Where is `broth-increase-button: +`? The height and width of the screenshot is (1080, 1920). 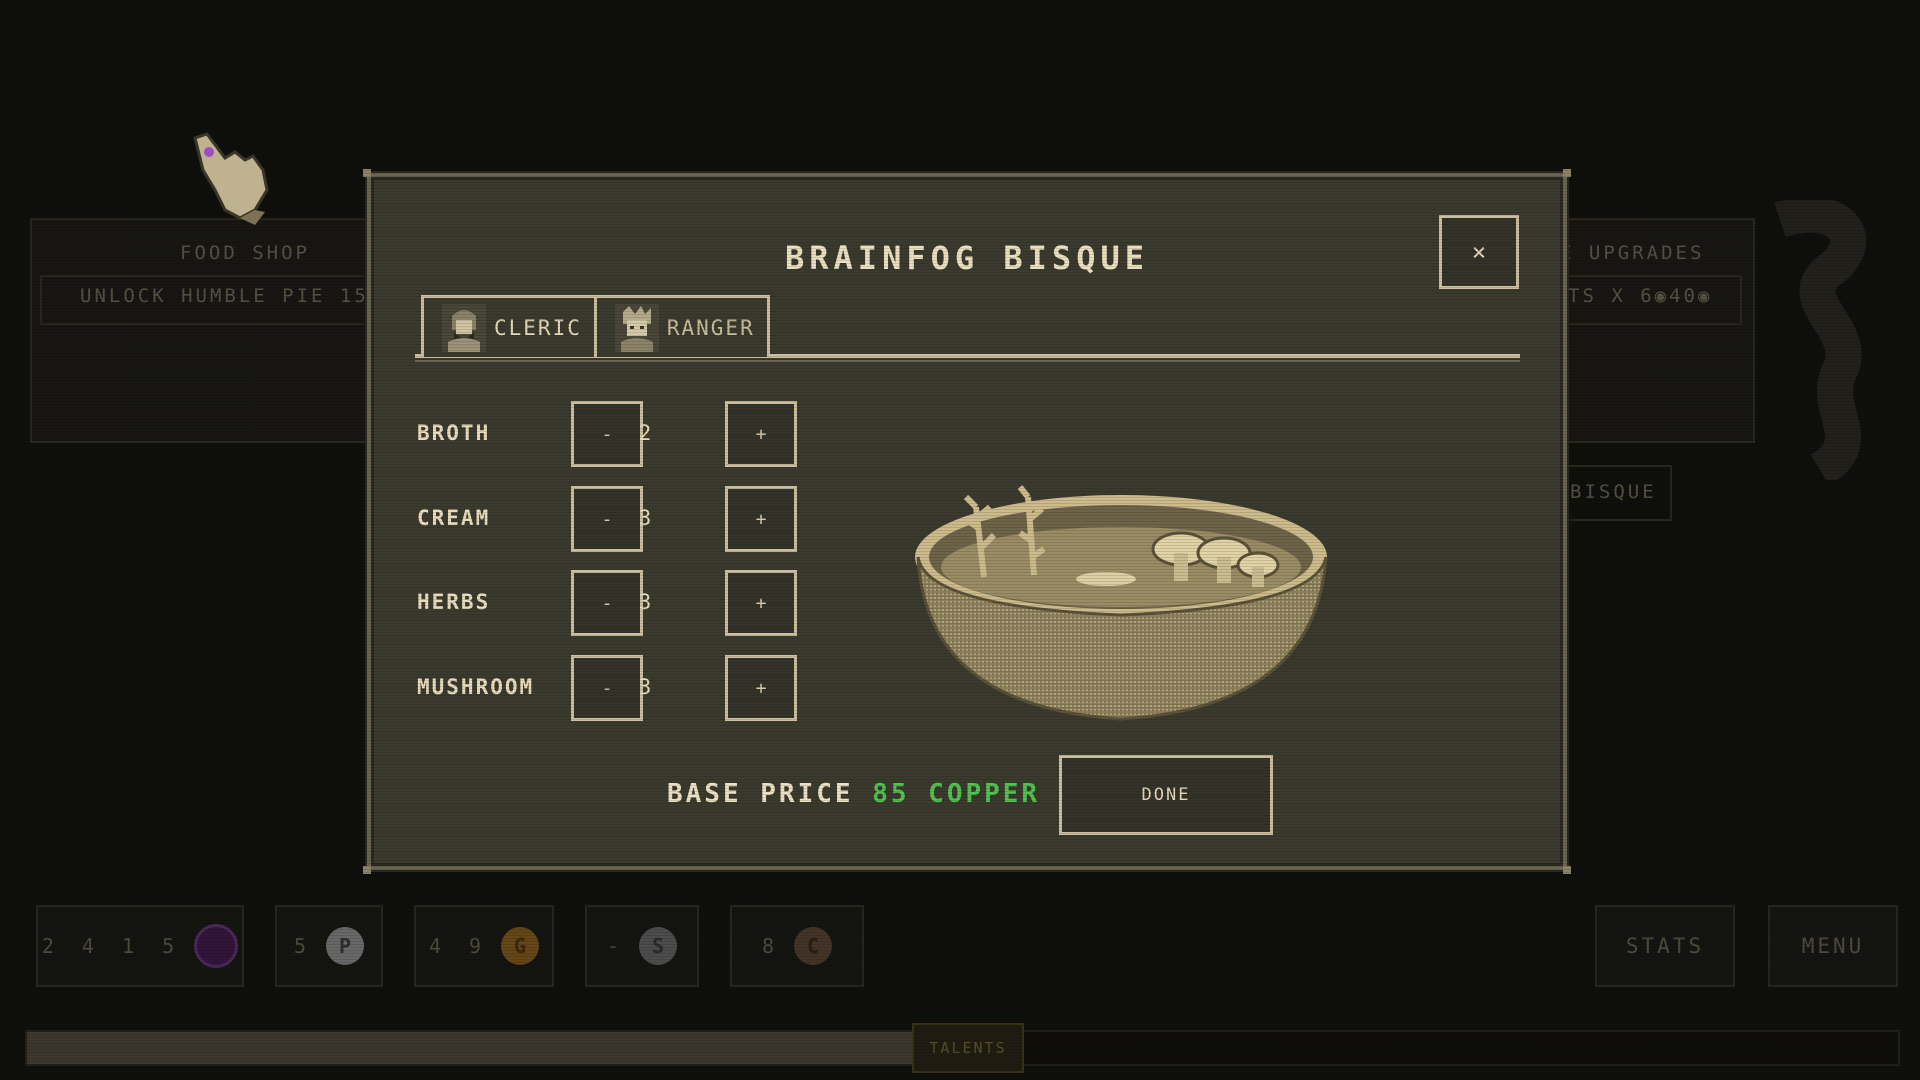
broth-increase-button: + is located at coordinates (761, 434).